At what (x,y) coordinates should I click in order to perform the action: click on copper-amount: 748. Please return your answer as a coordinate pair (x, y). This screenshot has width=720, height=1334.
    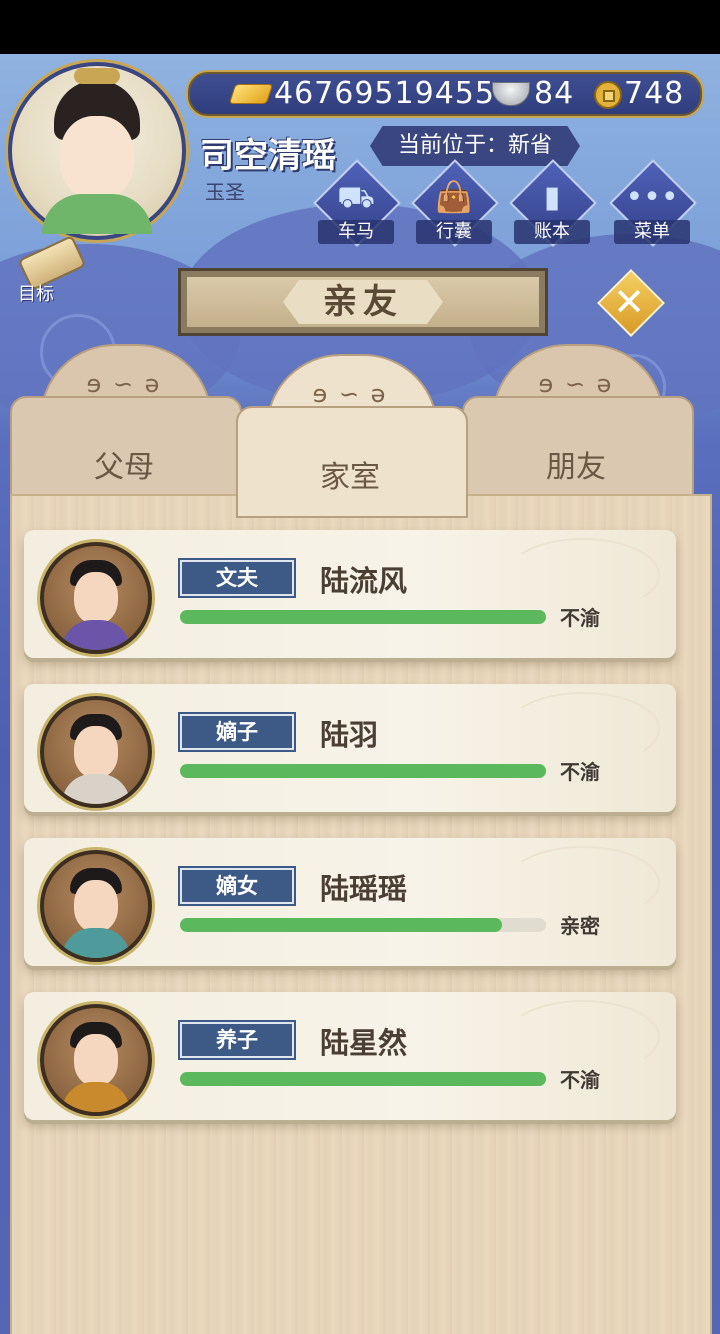
    Looking at the image, I should click on (654, 93).